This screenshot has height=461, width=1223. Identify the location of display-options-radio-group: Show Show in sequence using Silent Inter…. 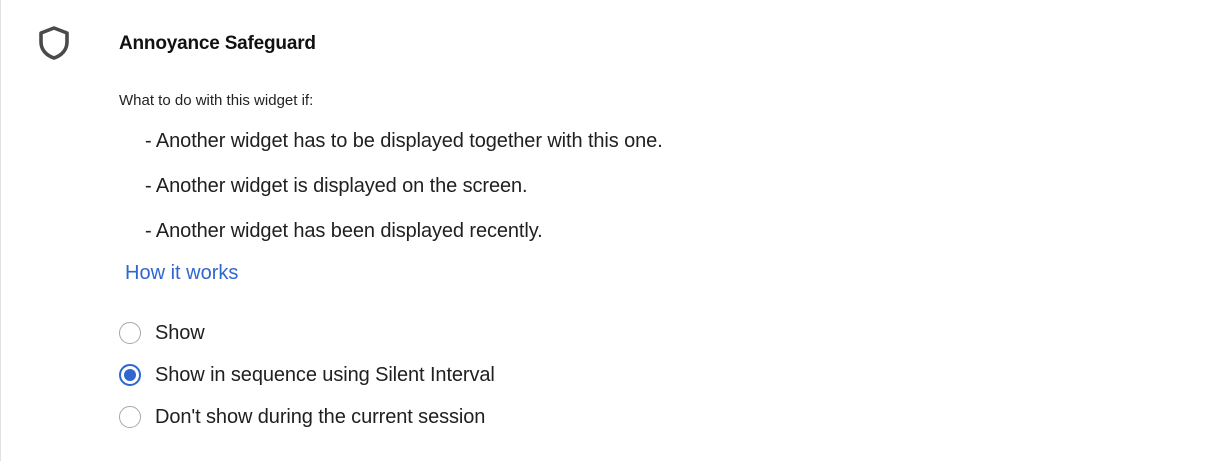
(307, 378).